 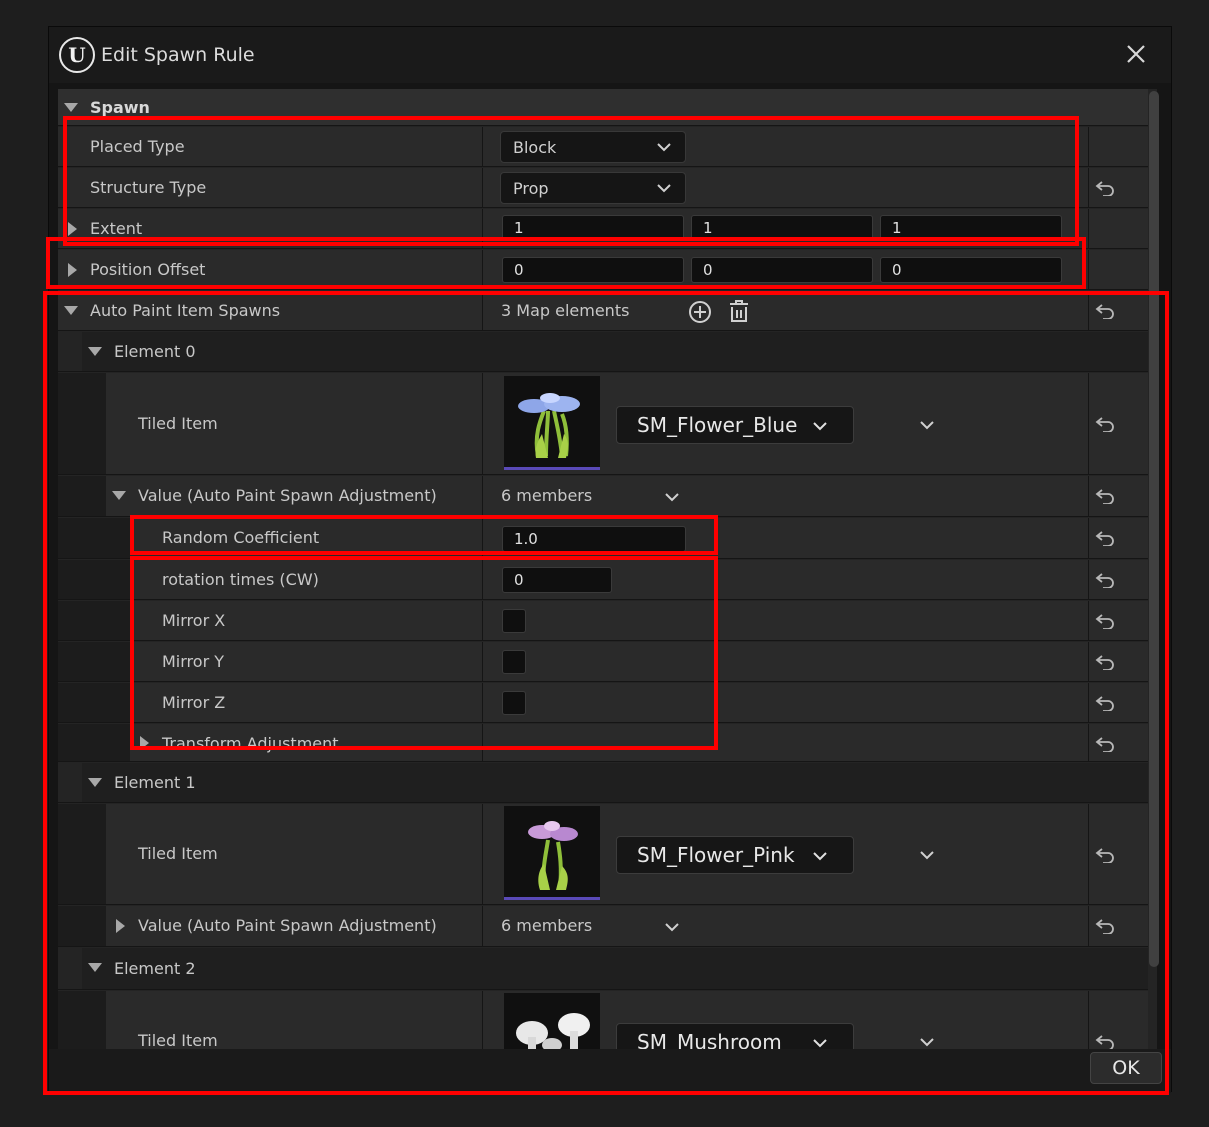 I want to click on ok-button: OK, so click(x=1126, y=1068).